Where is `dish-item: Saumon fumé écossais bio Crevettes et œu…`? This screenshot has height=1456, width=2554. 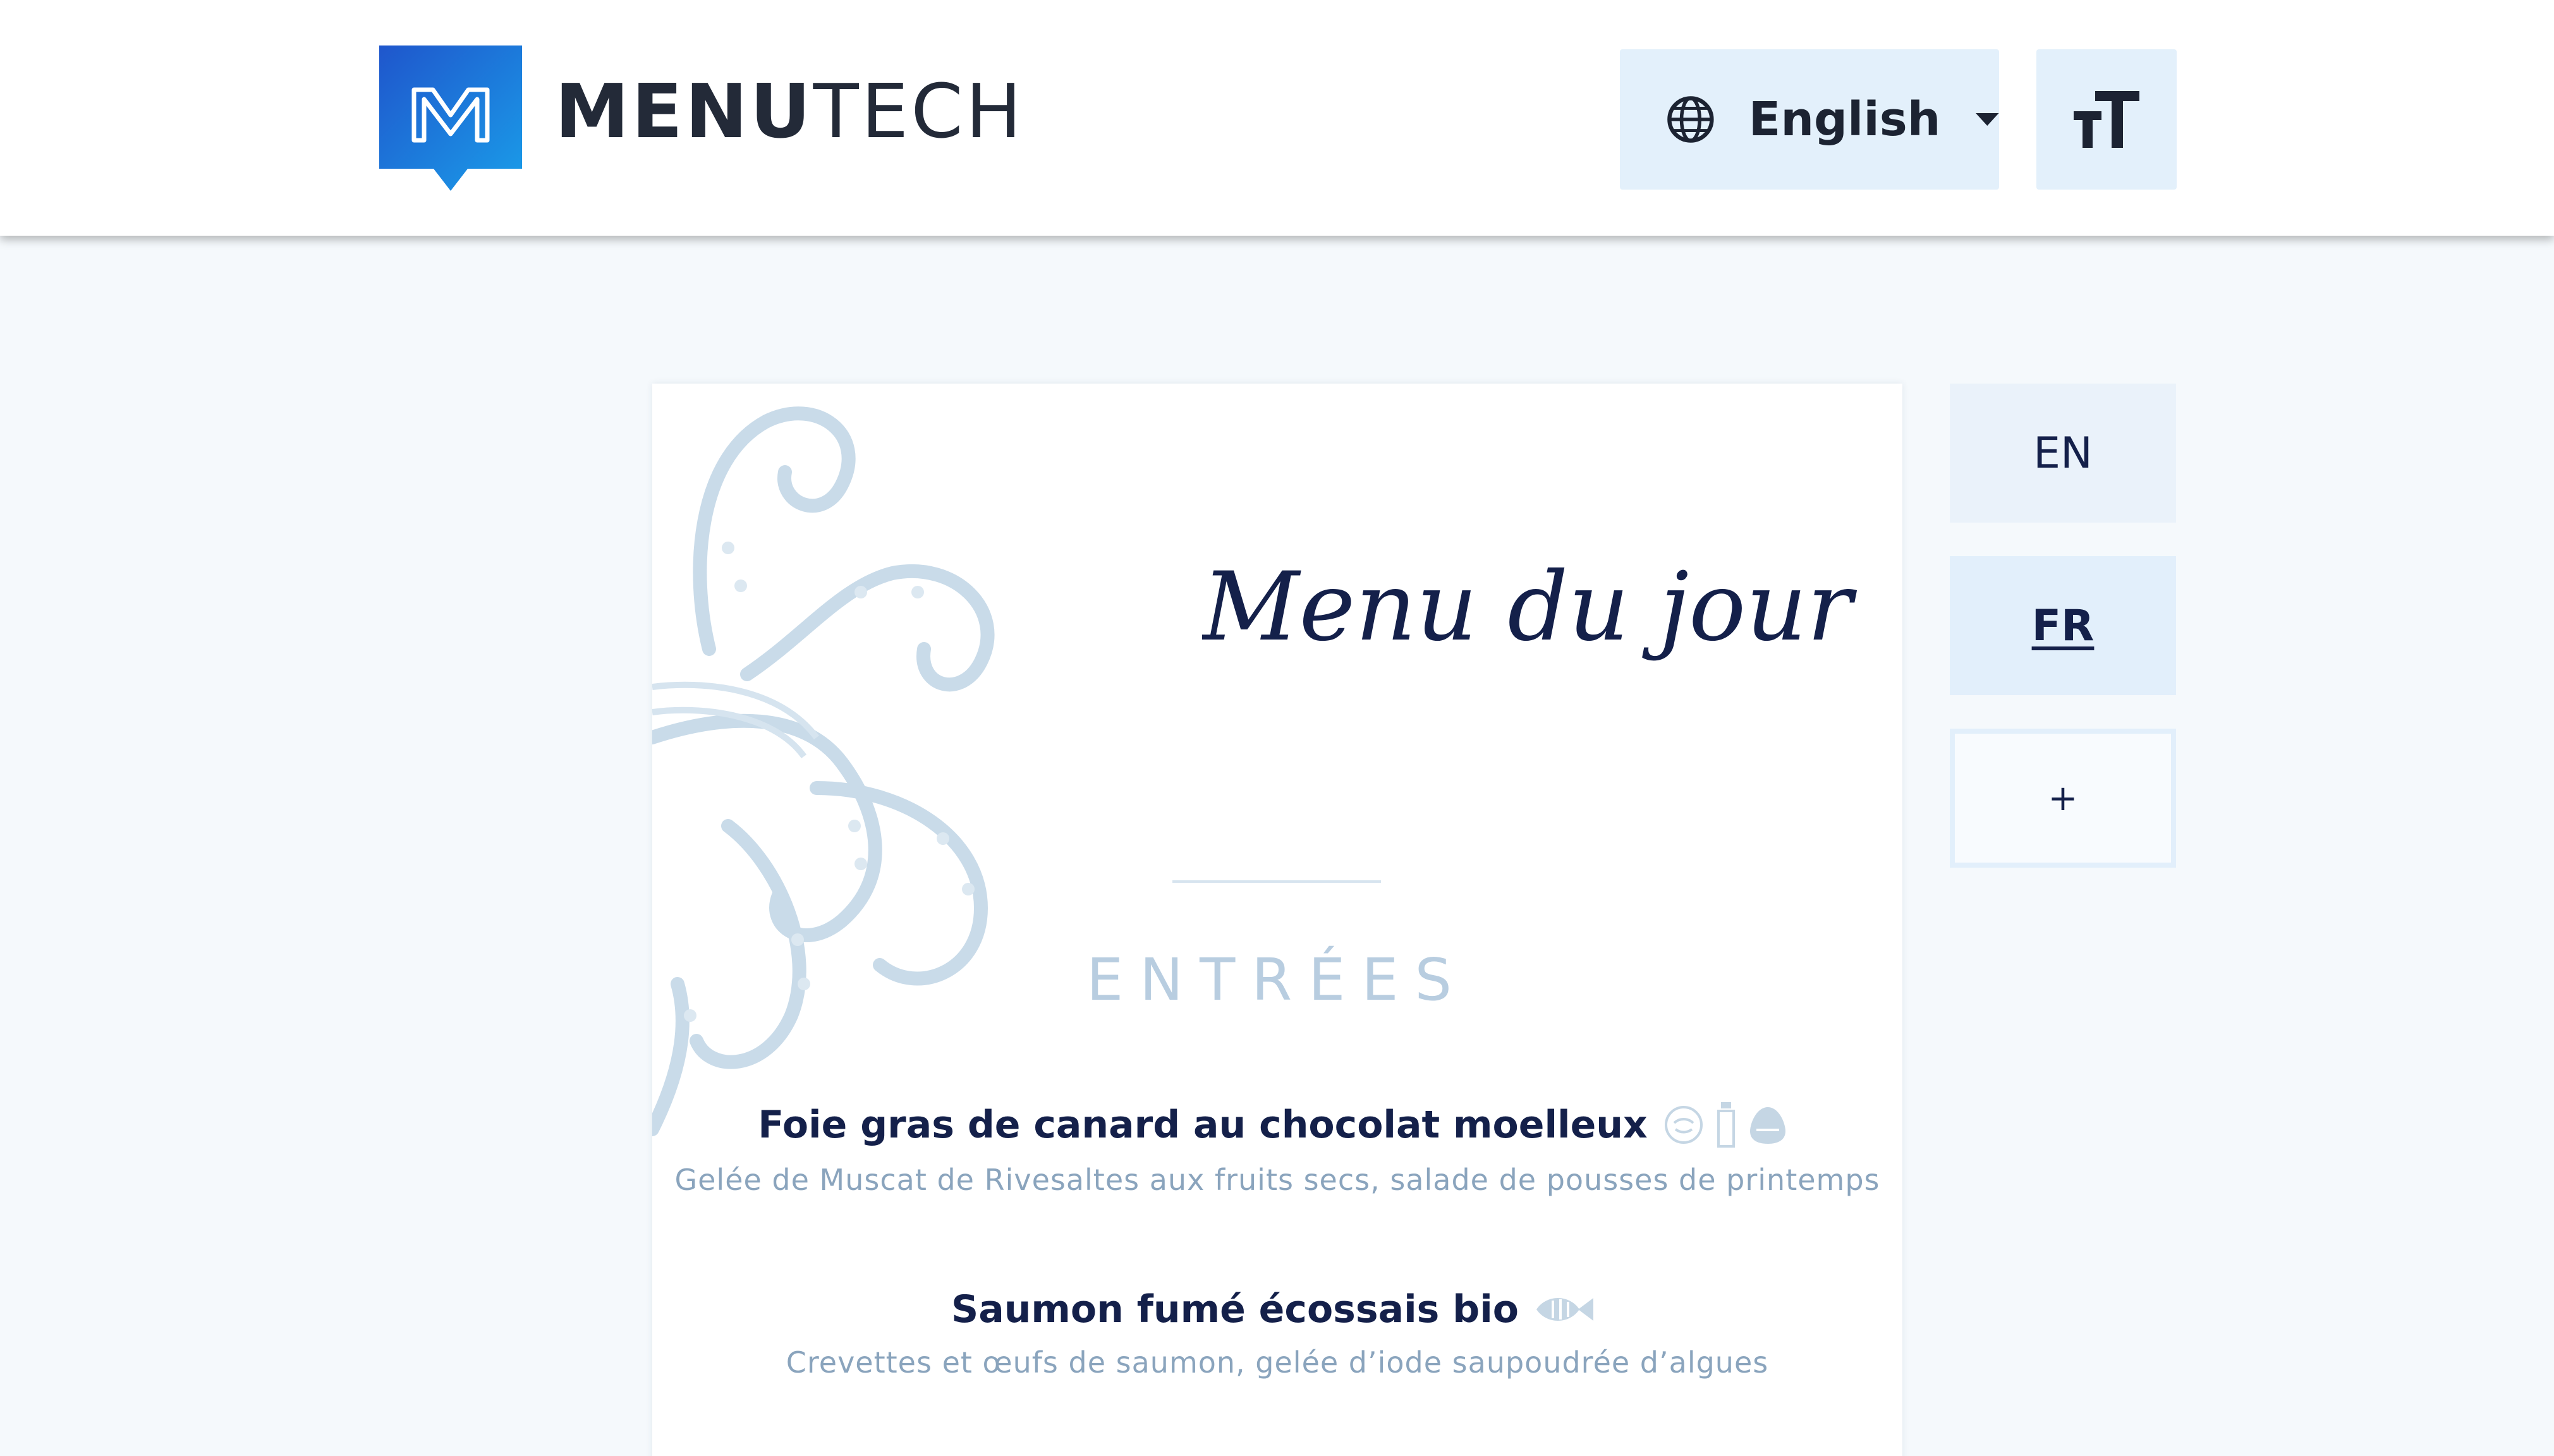 dish-item: Saumon fumé écossais bio Crevettes et œu… is located at coordinates (1277, 1333).